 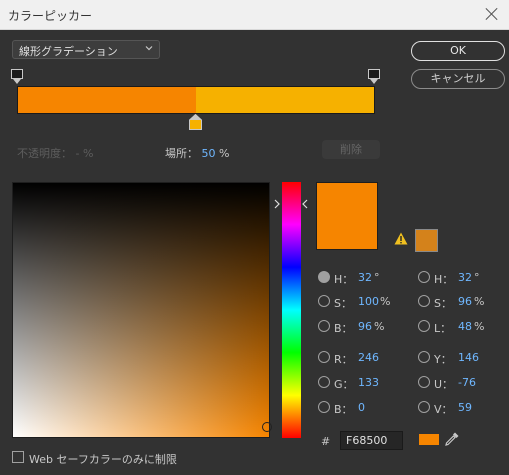 I want to click on web-only-checkbox, so click(x=18, y=457).